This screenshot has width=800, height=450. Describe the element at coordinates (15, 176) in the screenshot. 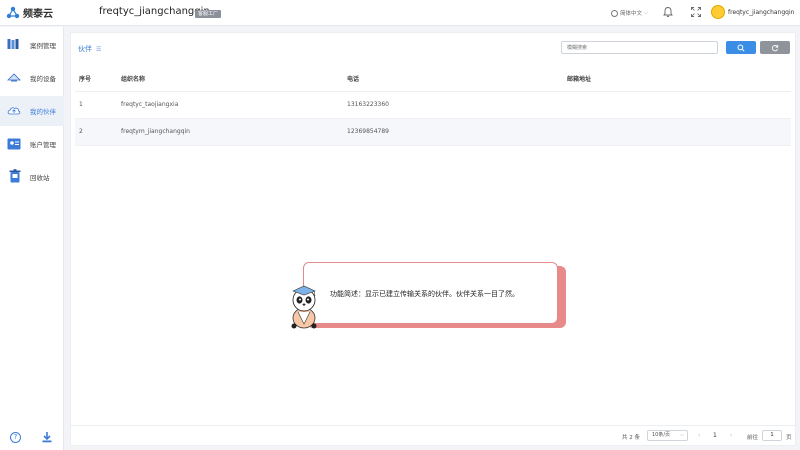

I see `trash-icon` at that location.